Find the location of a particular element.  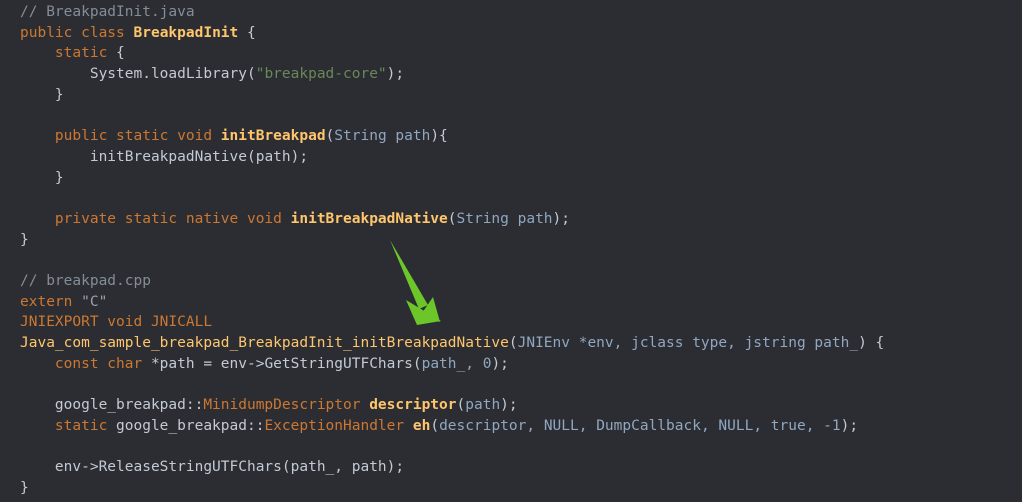

code-token: (path); is located at coordinates (277, 156).